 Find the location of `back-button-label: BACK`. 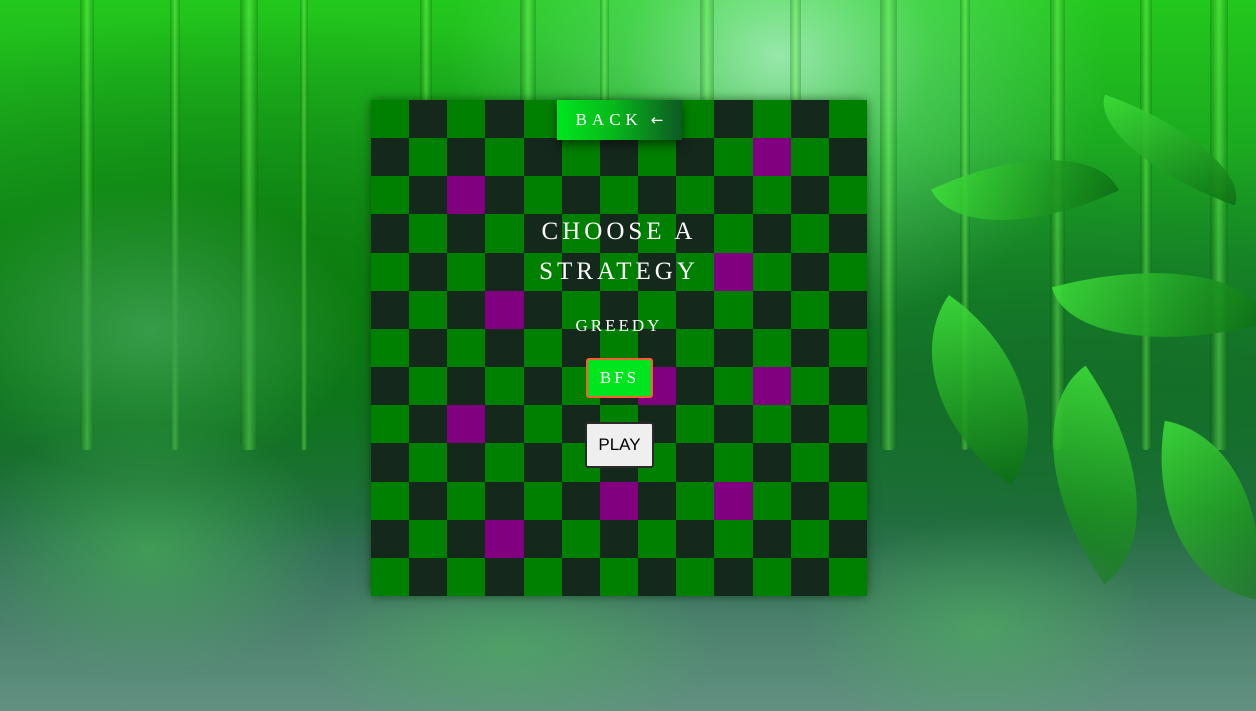

back-button-label: BACK is located at coordinates (609, 119).